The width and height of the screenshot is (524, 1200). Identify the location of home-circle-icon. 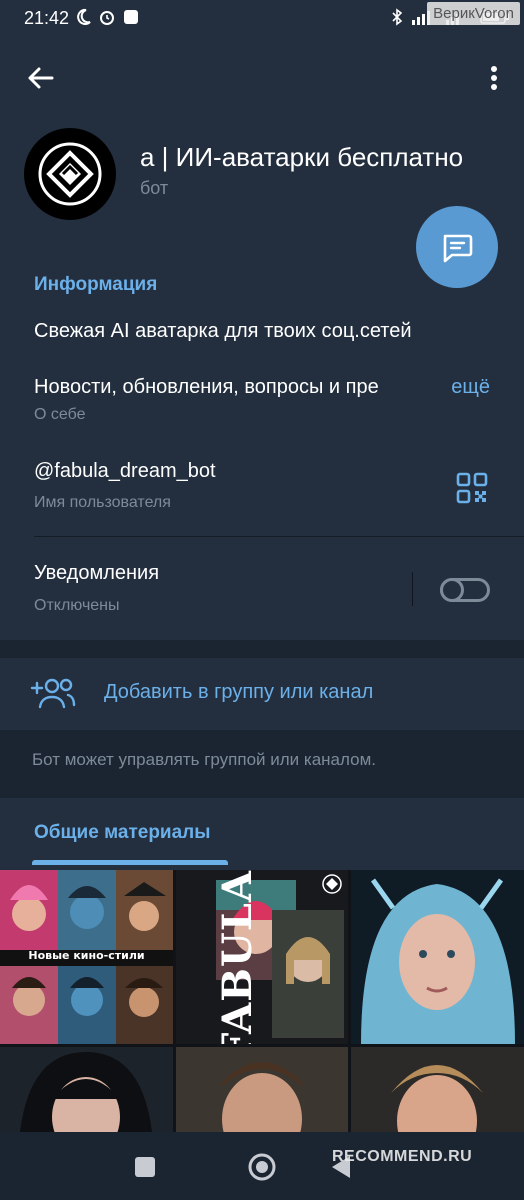
(262, 1167).